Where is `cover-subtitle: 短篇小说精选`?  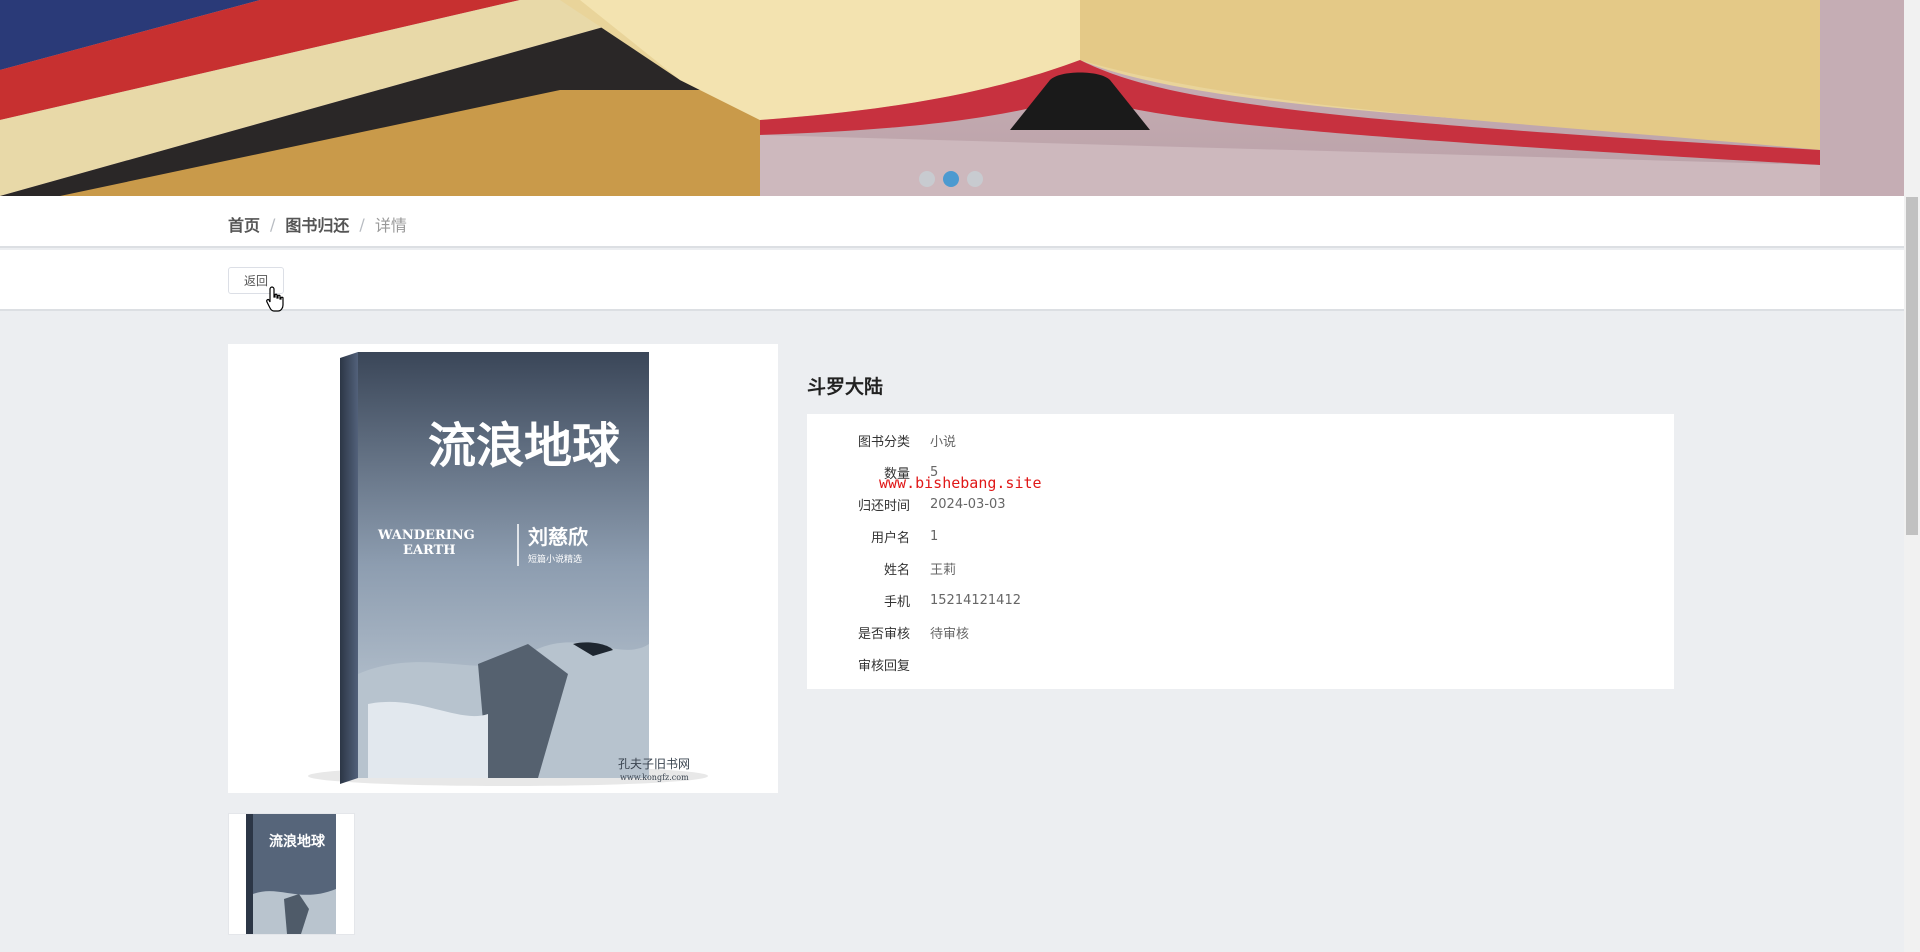
cover-subtitle: 短篇小说精选 is located at coordinates (555, 559).